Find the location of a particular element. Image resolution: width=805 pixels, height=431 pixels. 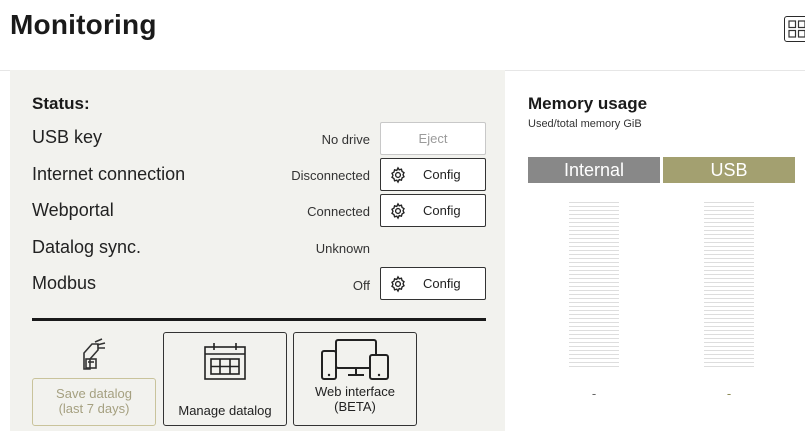

usb-memory-header: USB is located at coordinates (729, 170).